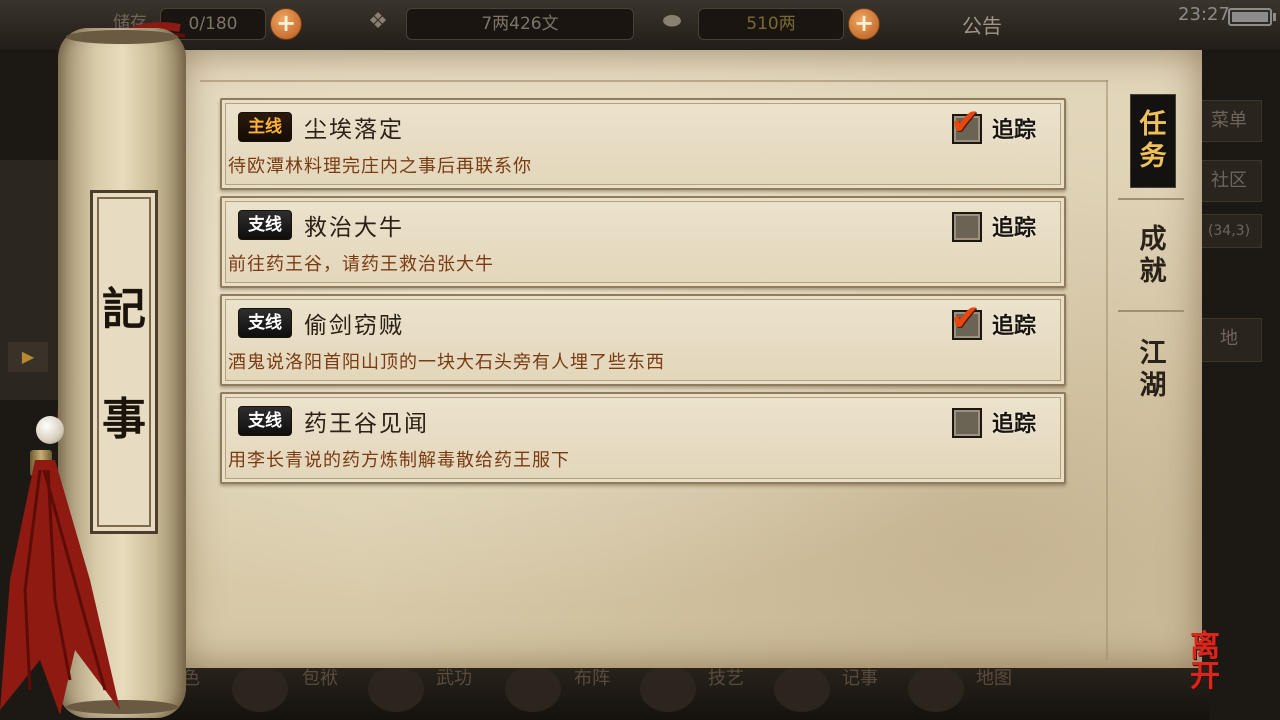 The image size is (1280, 720). I want to click on clock: 23:27, so click(1204, 14).